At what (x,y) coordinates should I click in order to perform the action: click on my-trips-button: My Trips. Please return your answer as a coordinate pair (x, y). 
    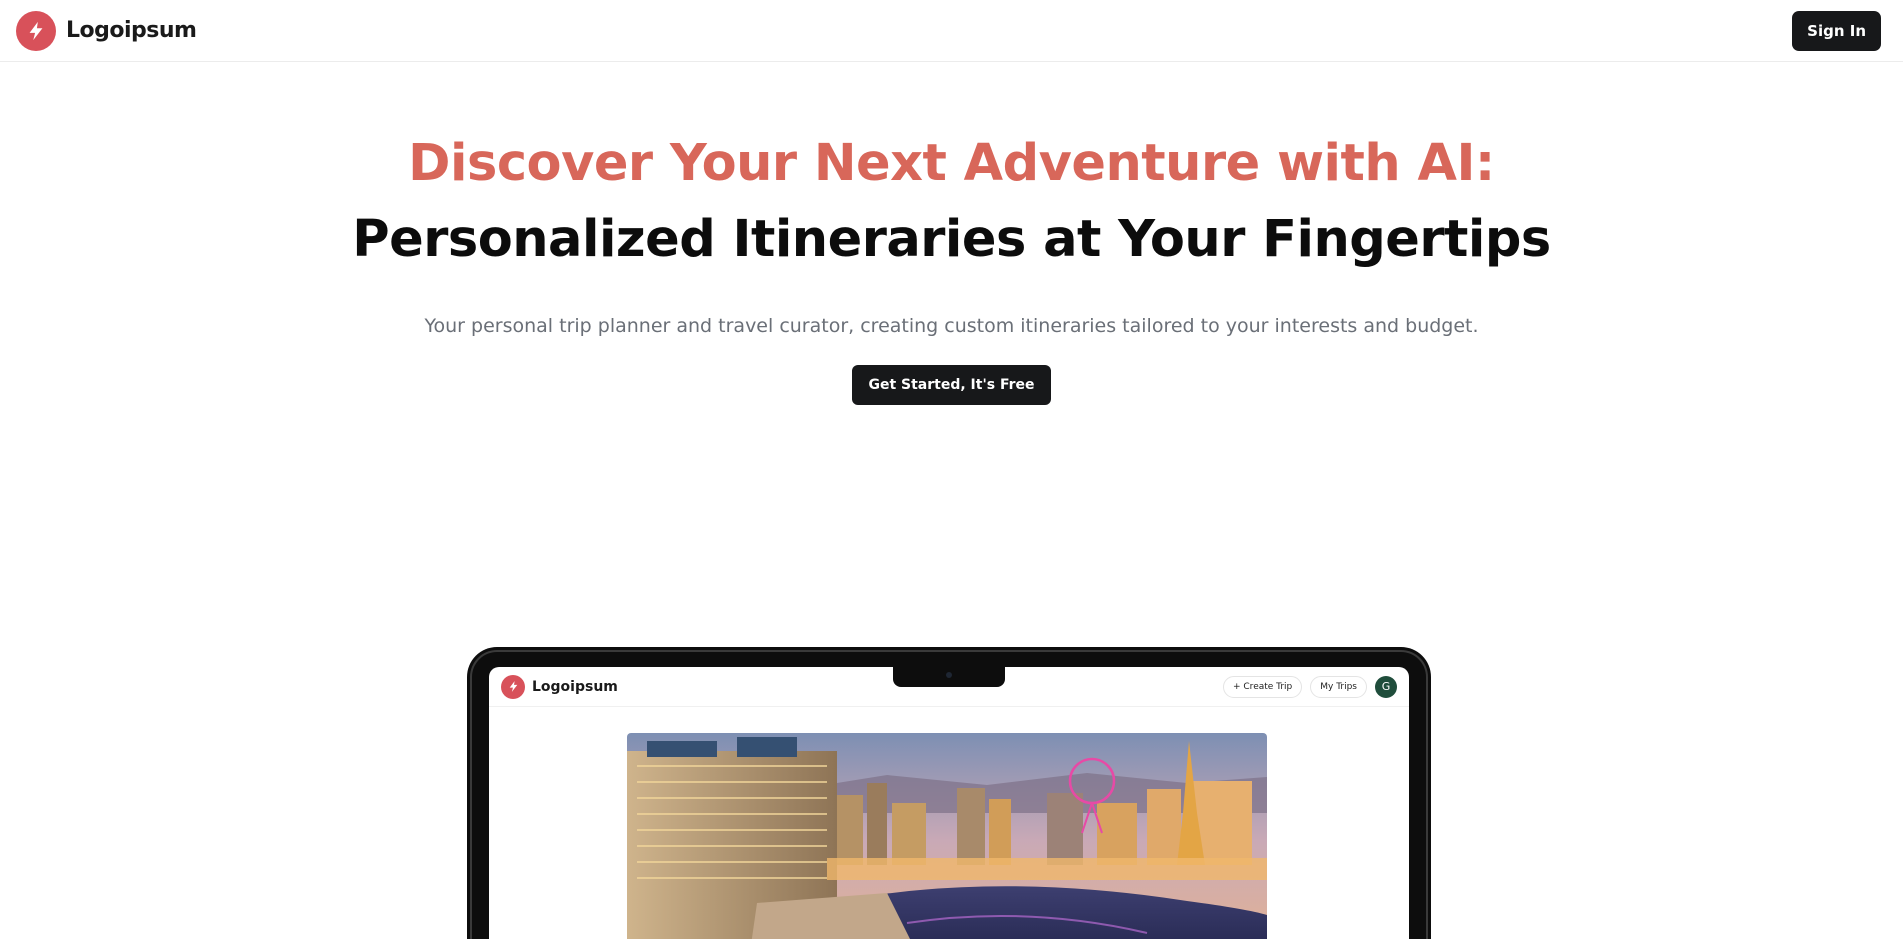
    Looking at the image, I should click on (1338, 686).